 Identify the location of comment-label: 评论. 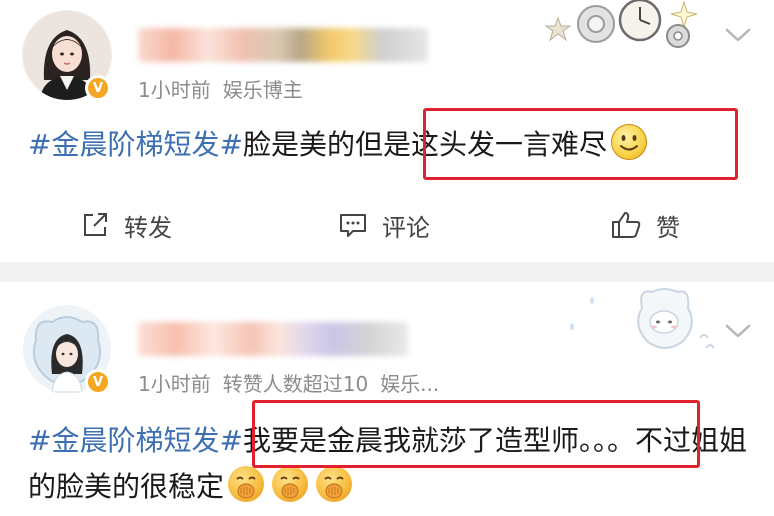
(406, 227).